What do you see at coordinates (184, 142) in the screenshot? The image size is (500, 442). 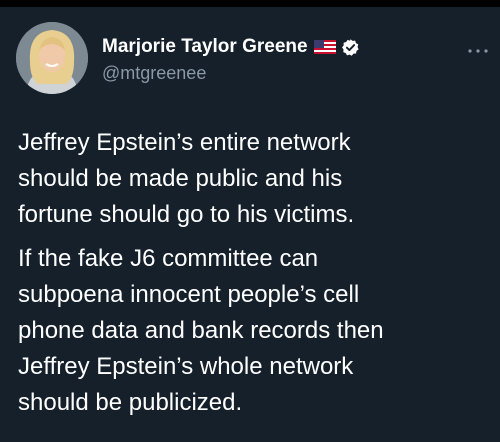 I see `tweet-line: Jeffrey Epstein’s entire network` at bounding box center [184, 142].